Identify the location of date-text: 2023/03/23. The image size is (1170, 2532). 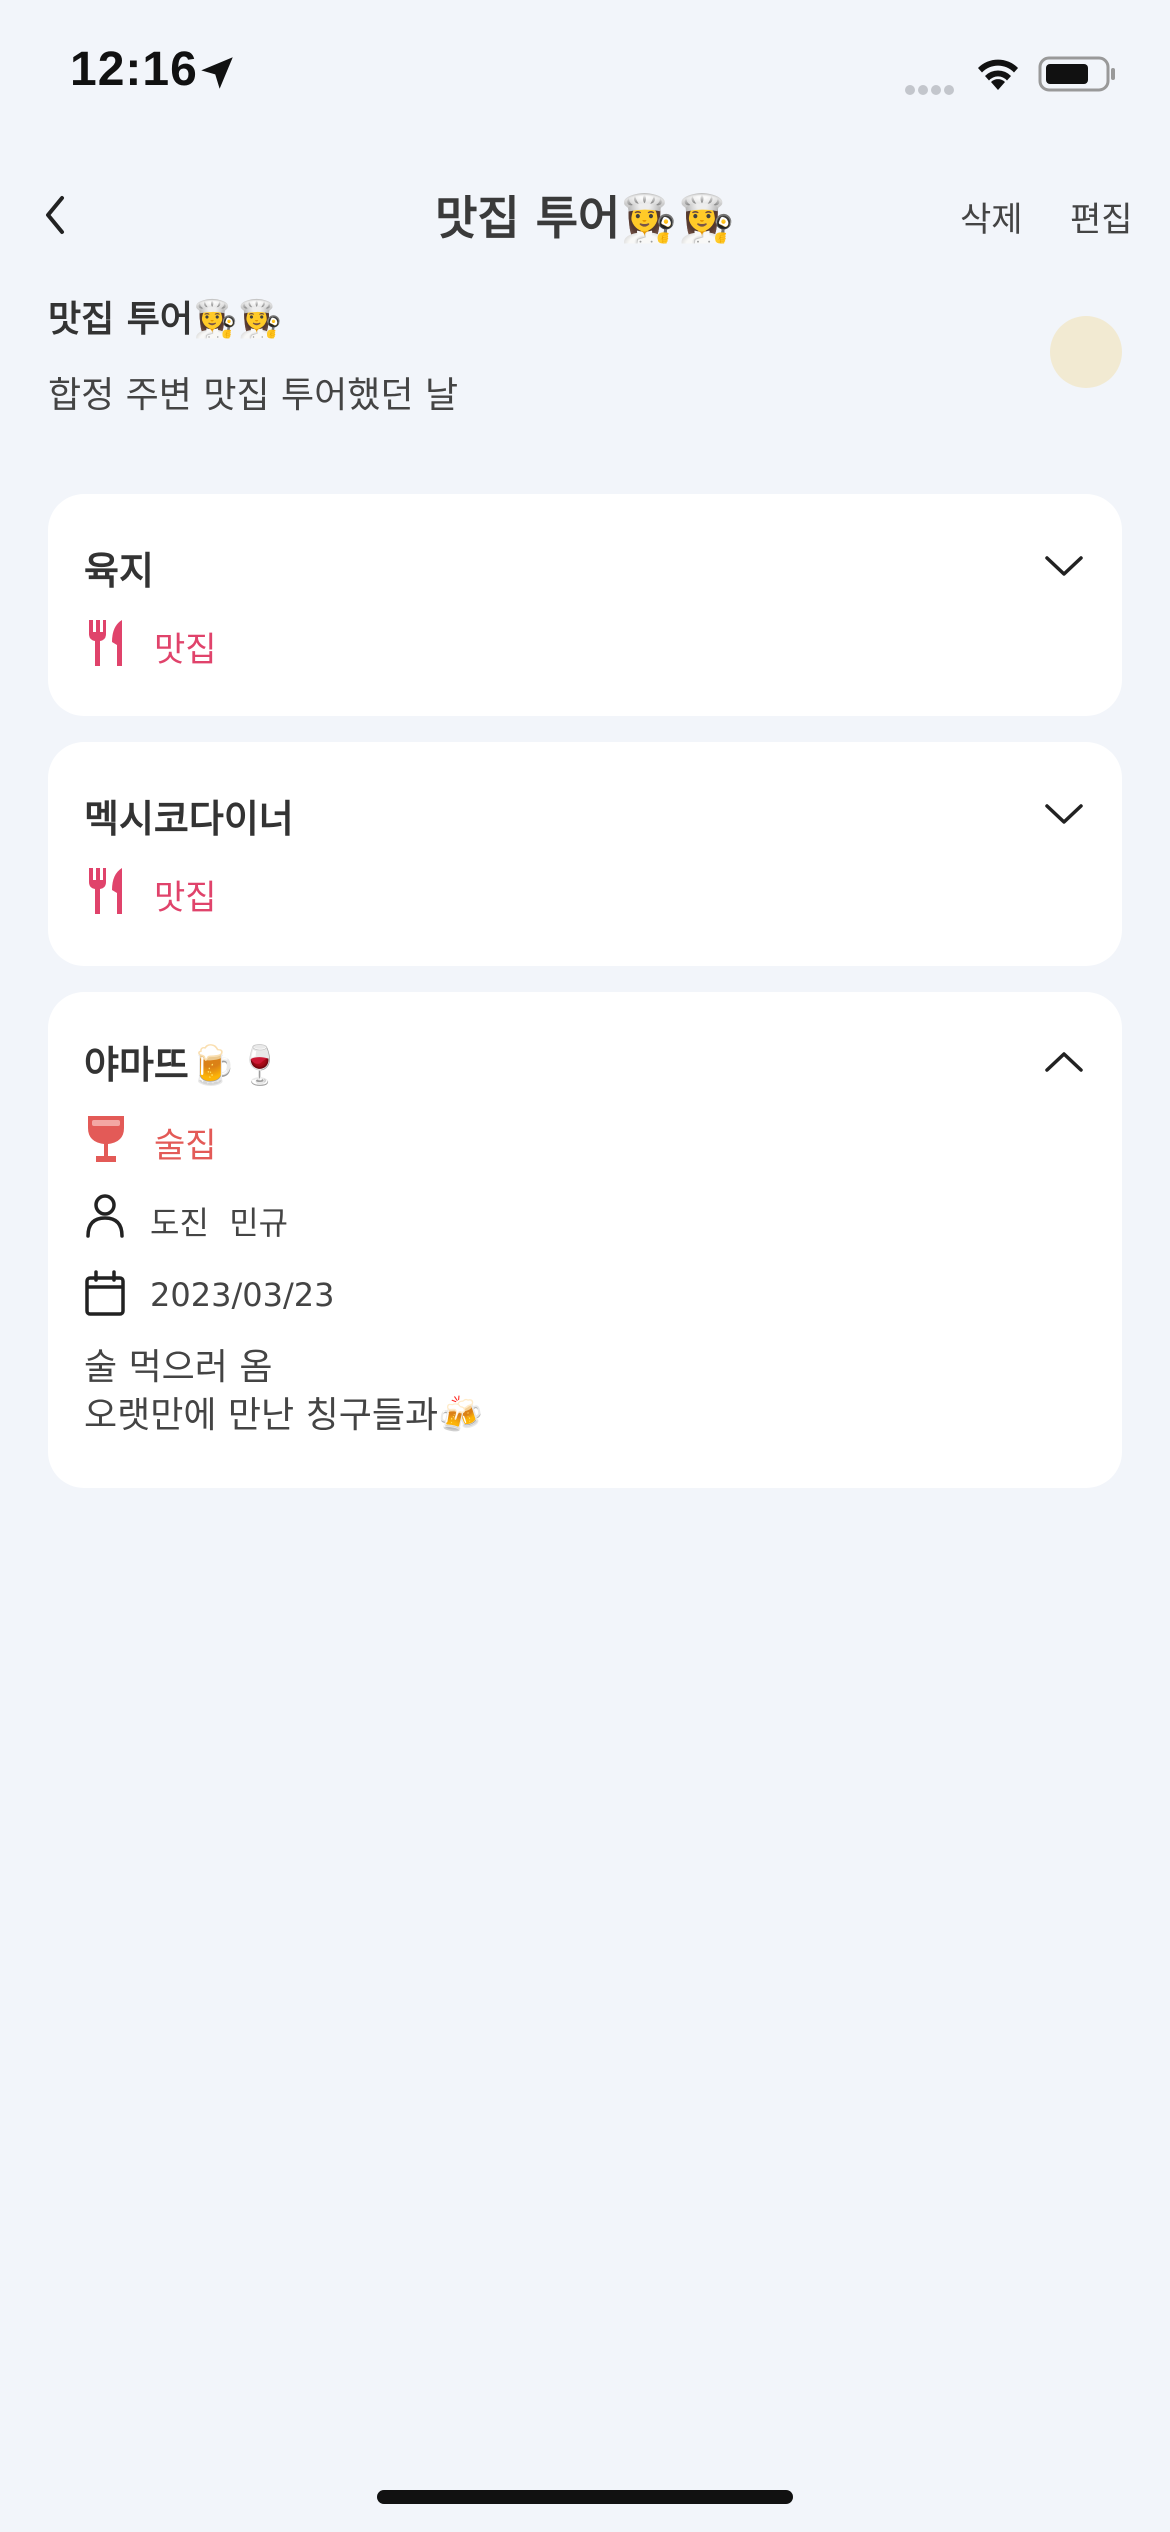
(242, 1295).